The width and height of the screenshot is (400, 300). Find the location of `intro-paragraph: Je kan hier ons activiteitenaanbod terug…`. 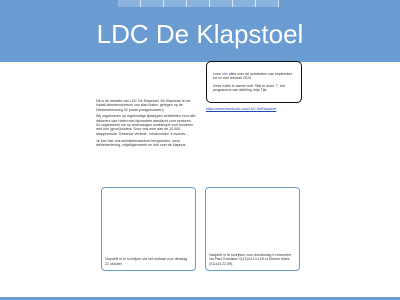

intro-paragraph: Je kan hier ons activiteitenaanbod terug… is located at coordinates (141, 142).